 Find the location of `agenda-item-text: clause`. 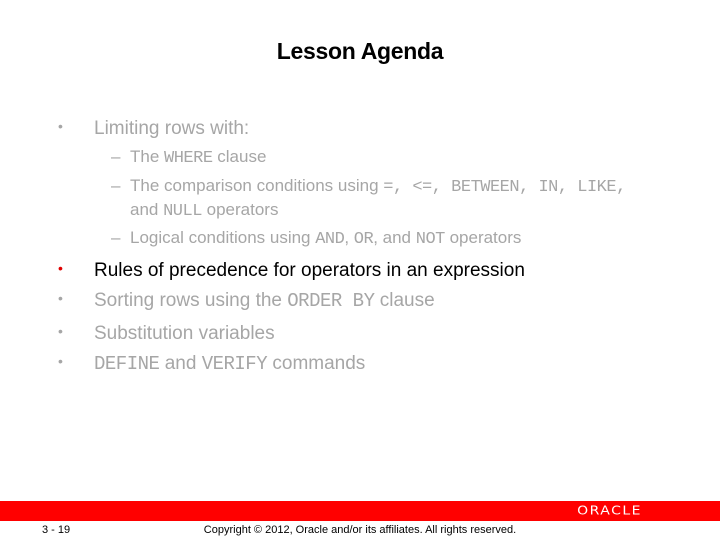

agenda-item-text: clause is located at coordinates (404, 300).